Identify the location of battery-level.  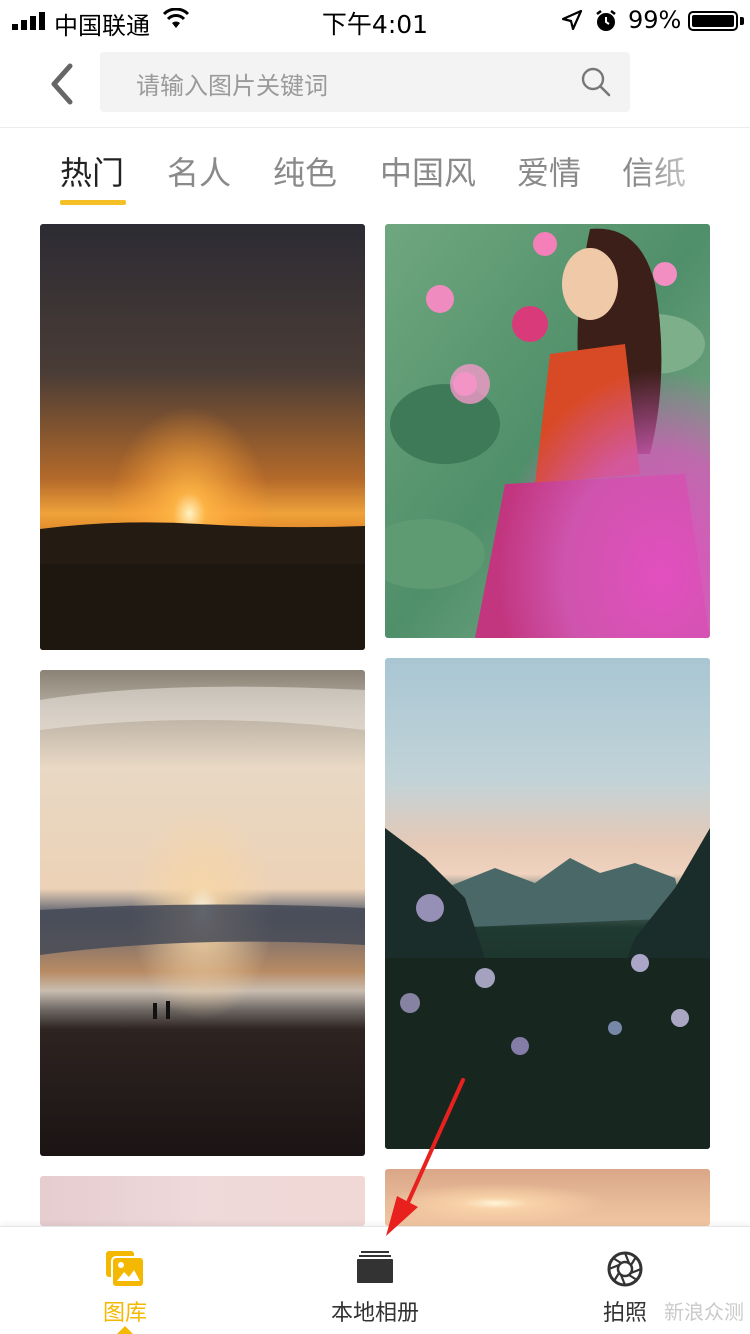
(713, 21).